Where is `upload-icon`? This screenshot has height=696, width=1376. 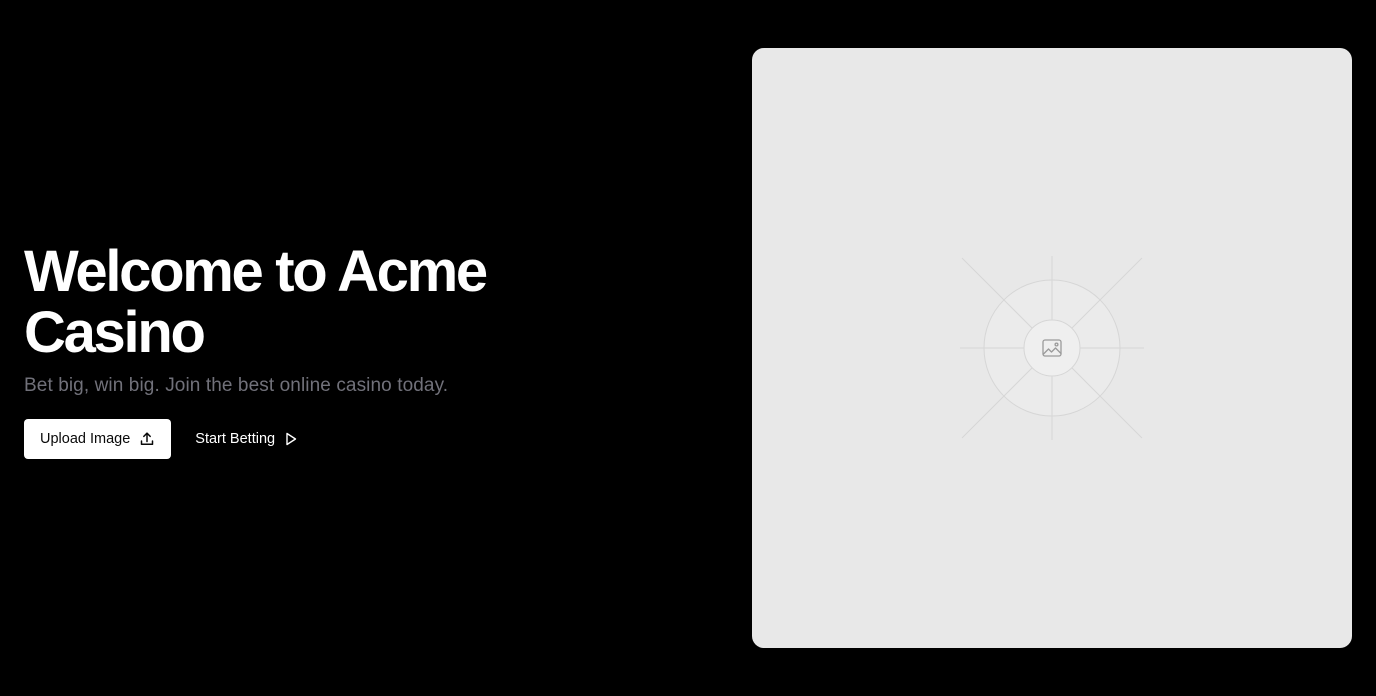
upload-icon is located at coordinates (147, 439).